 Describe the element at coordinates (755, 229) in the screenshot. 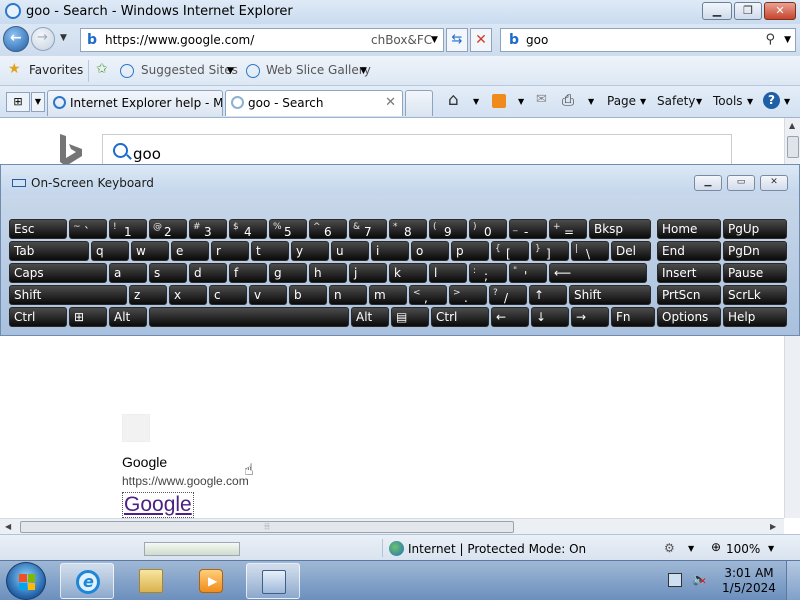

I see `key-pgup: PgUp` at that location.